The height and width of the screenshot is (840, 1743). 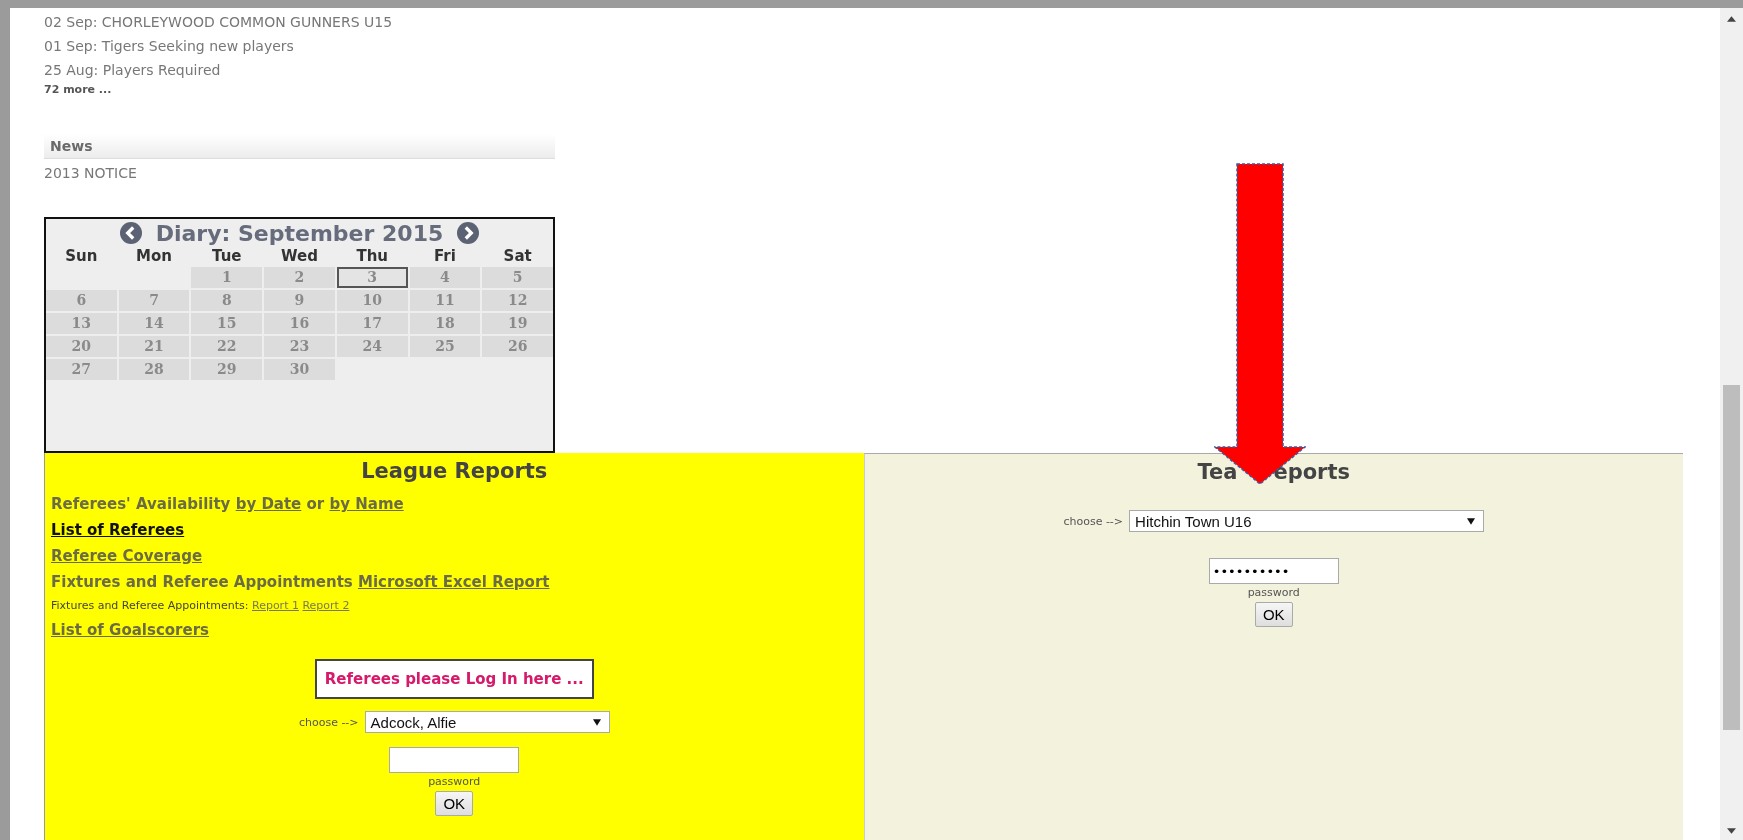 What do you see at coordinates (366, 504) in the screenshot?
I see `report-link: by Name` at bounding box center [366, 504].